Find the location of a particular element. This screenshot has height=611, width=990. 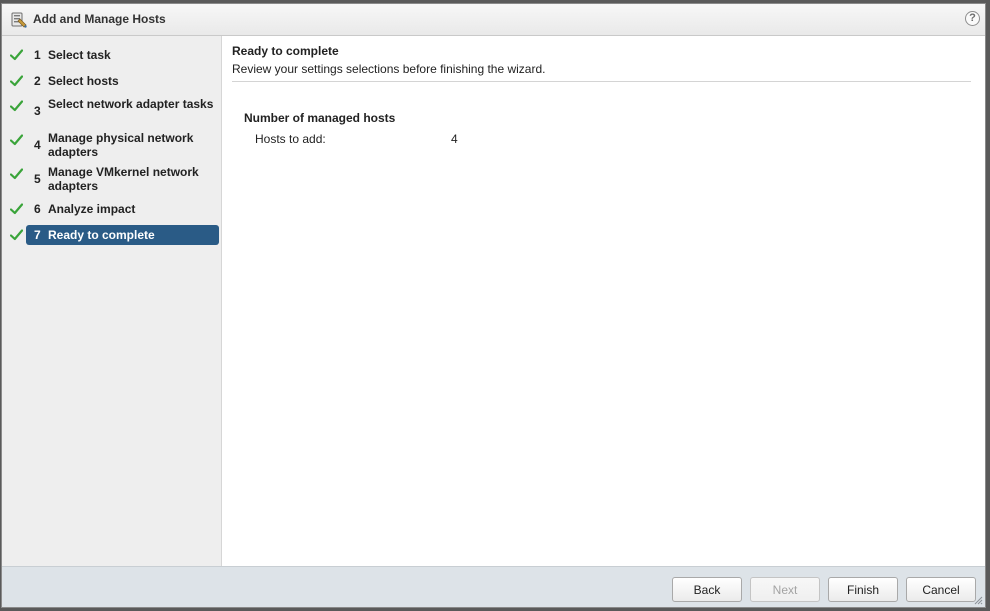

step-text: Select task is located at coordinates (79, 55).